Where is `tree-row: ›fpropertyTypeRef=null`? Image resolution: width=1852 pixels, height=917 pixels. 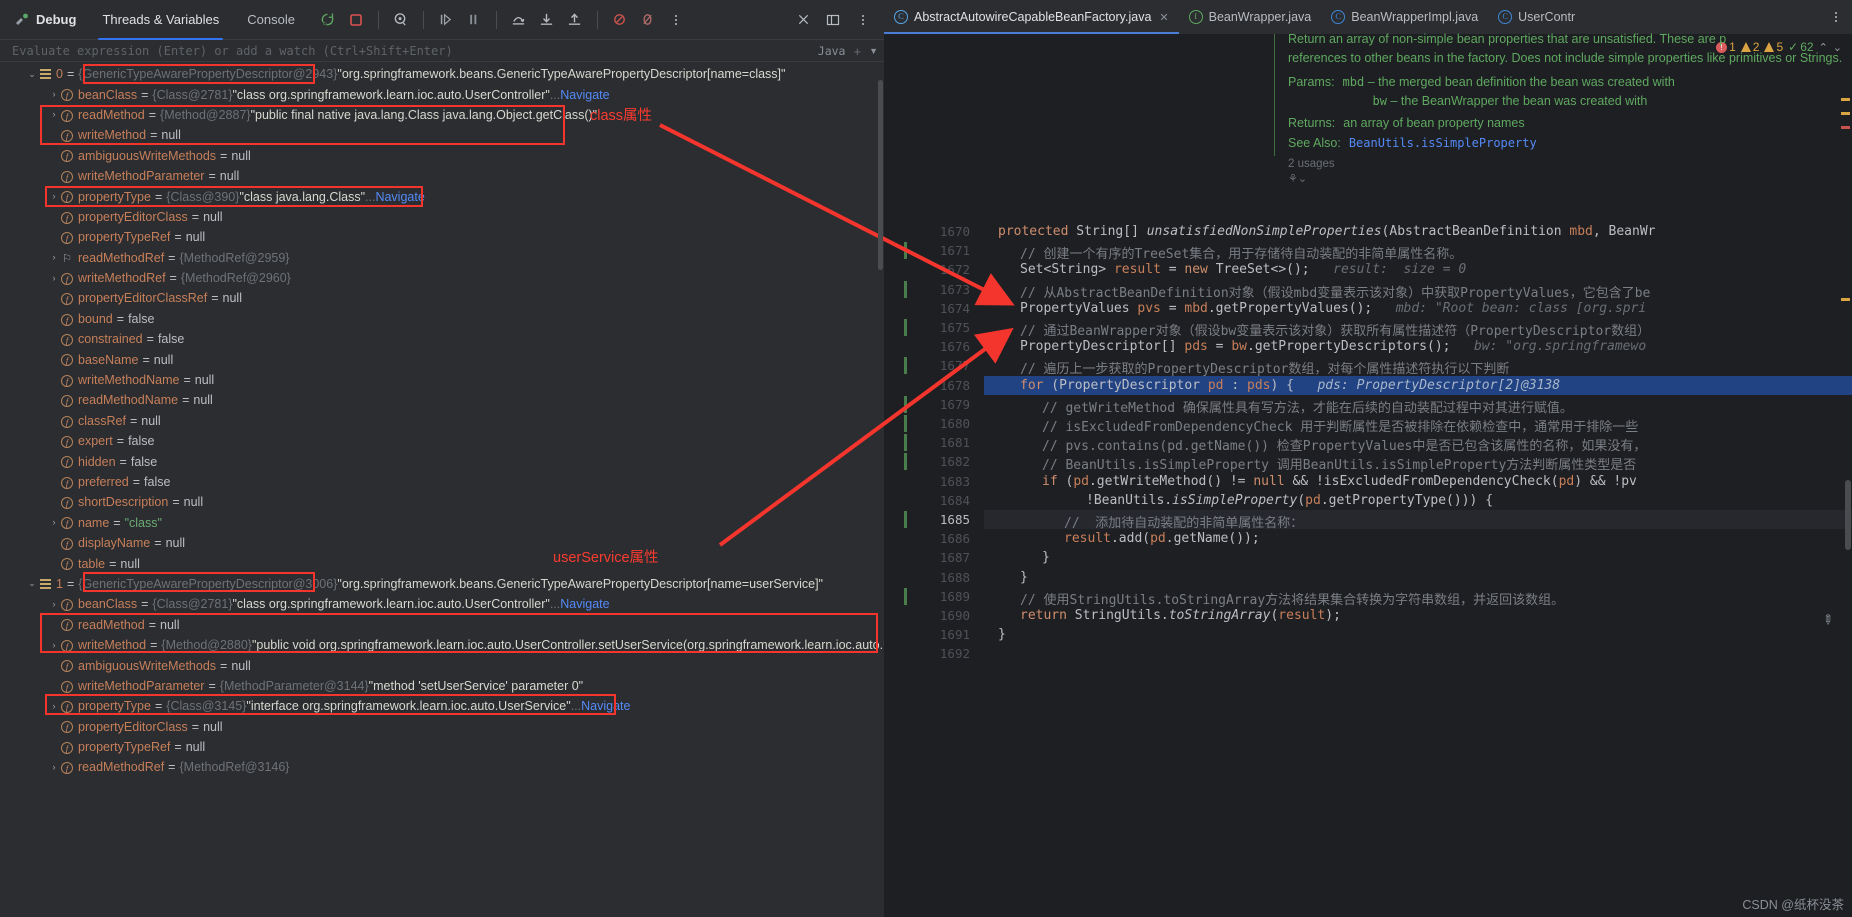
tree-row: ›fpropertyTypeRef=null is located at coordinates (442, 747).